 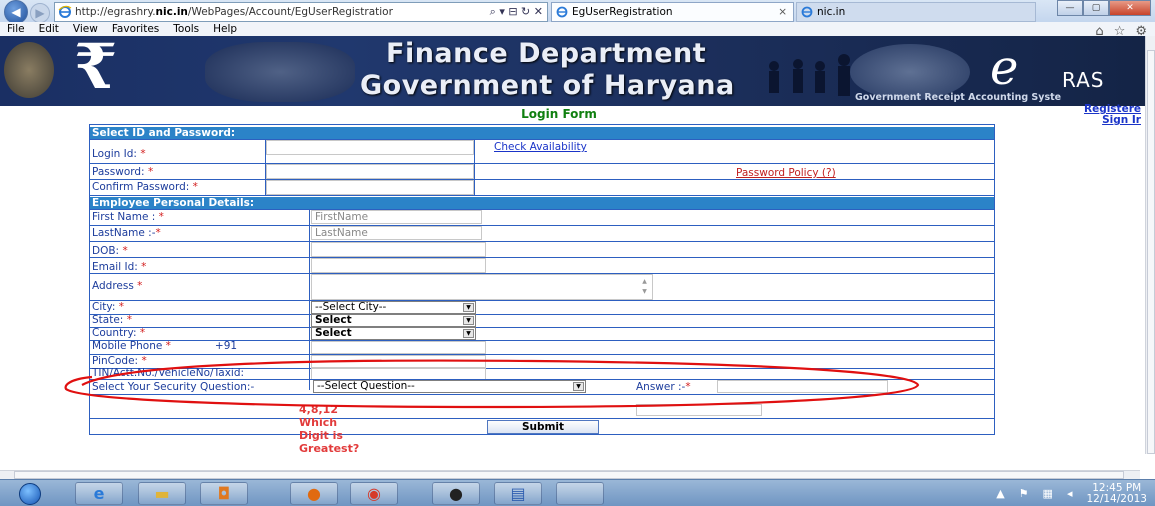 What do you see at coordinates (1096, 8) in the screenshot?
I see `maximize-button: ▢` at bounding box center [1096, 8].